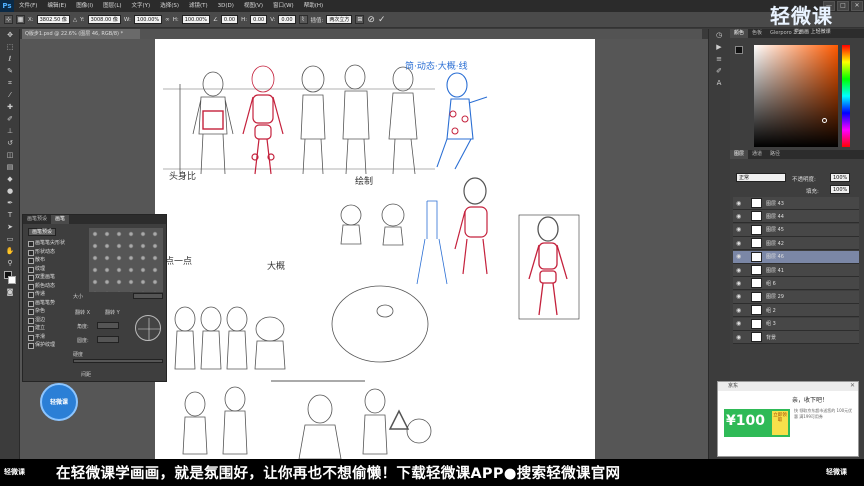  What do you see at coordinates (761, 177) in the screenshot?
I see `blend-mode-select: 正常` at bounding box center [761, 177].